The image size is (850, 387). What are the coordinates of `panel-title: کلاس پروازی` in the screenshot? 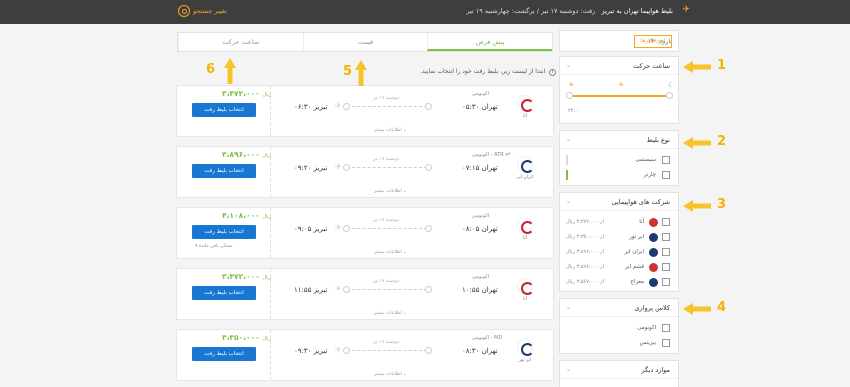 It's located at (652, 308).